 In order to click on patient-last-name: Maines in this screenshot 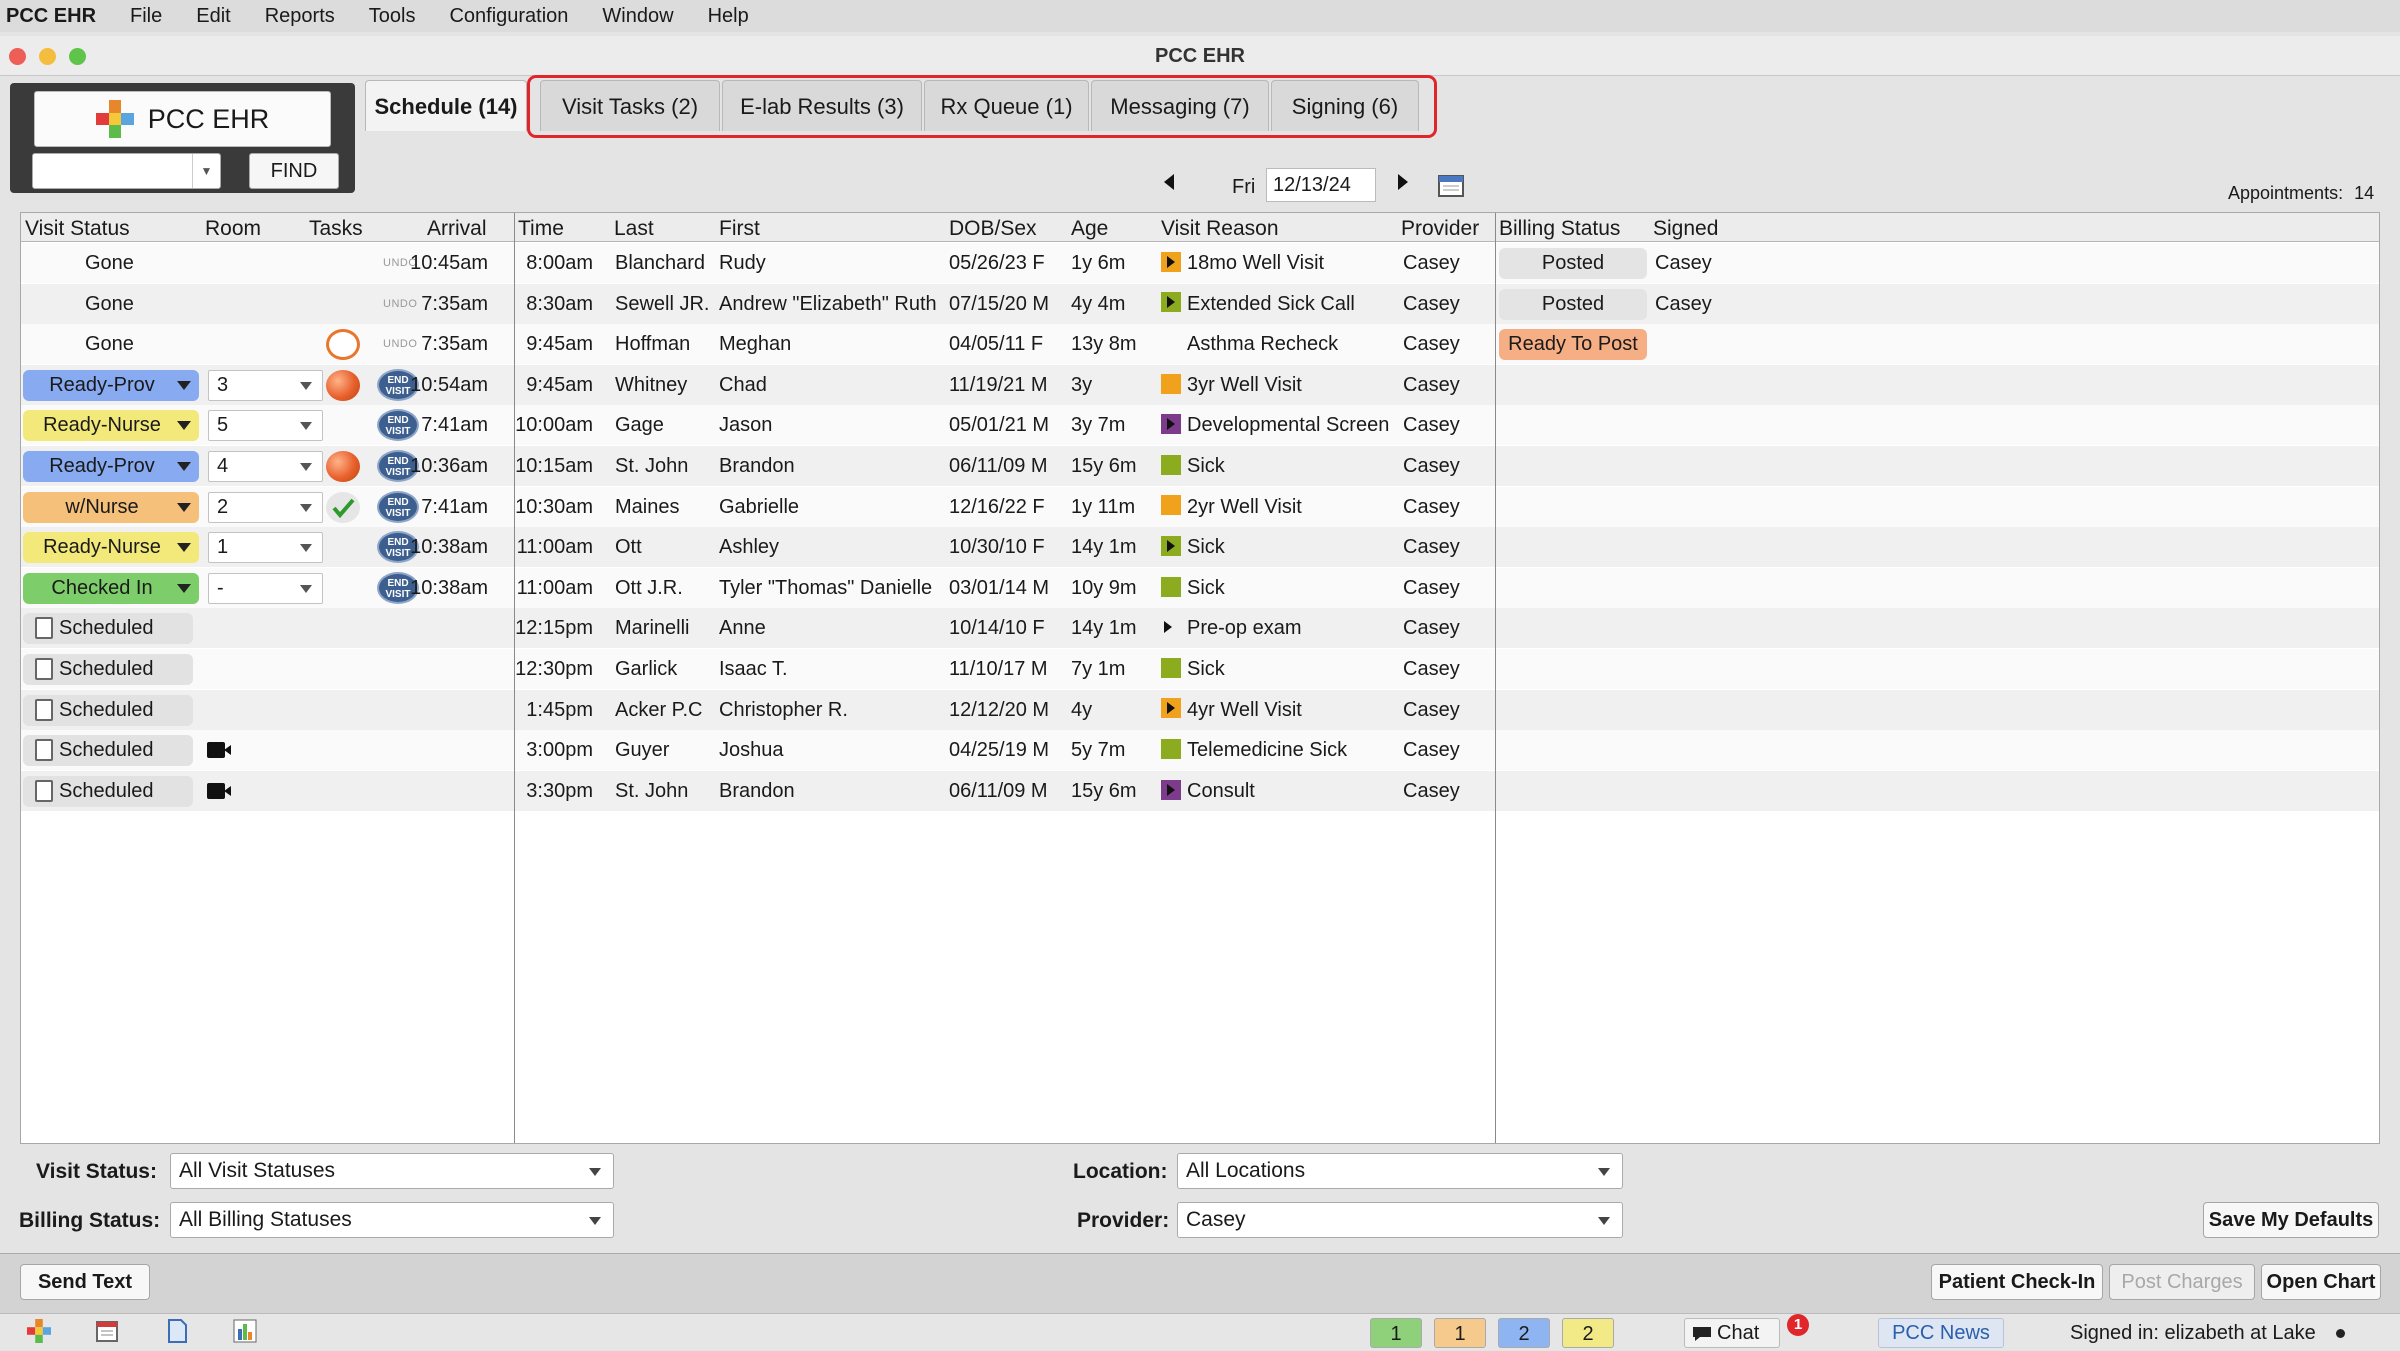, I will do `click(647, 507)`.